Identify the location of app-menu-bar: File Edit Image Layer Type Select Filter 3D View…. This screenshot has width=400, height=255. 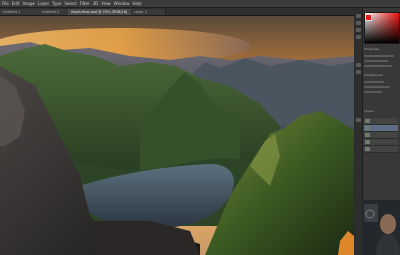
(200, 4).